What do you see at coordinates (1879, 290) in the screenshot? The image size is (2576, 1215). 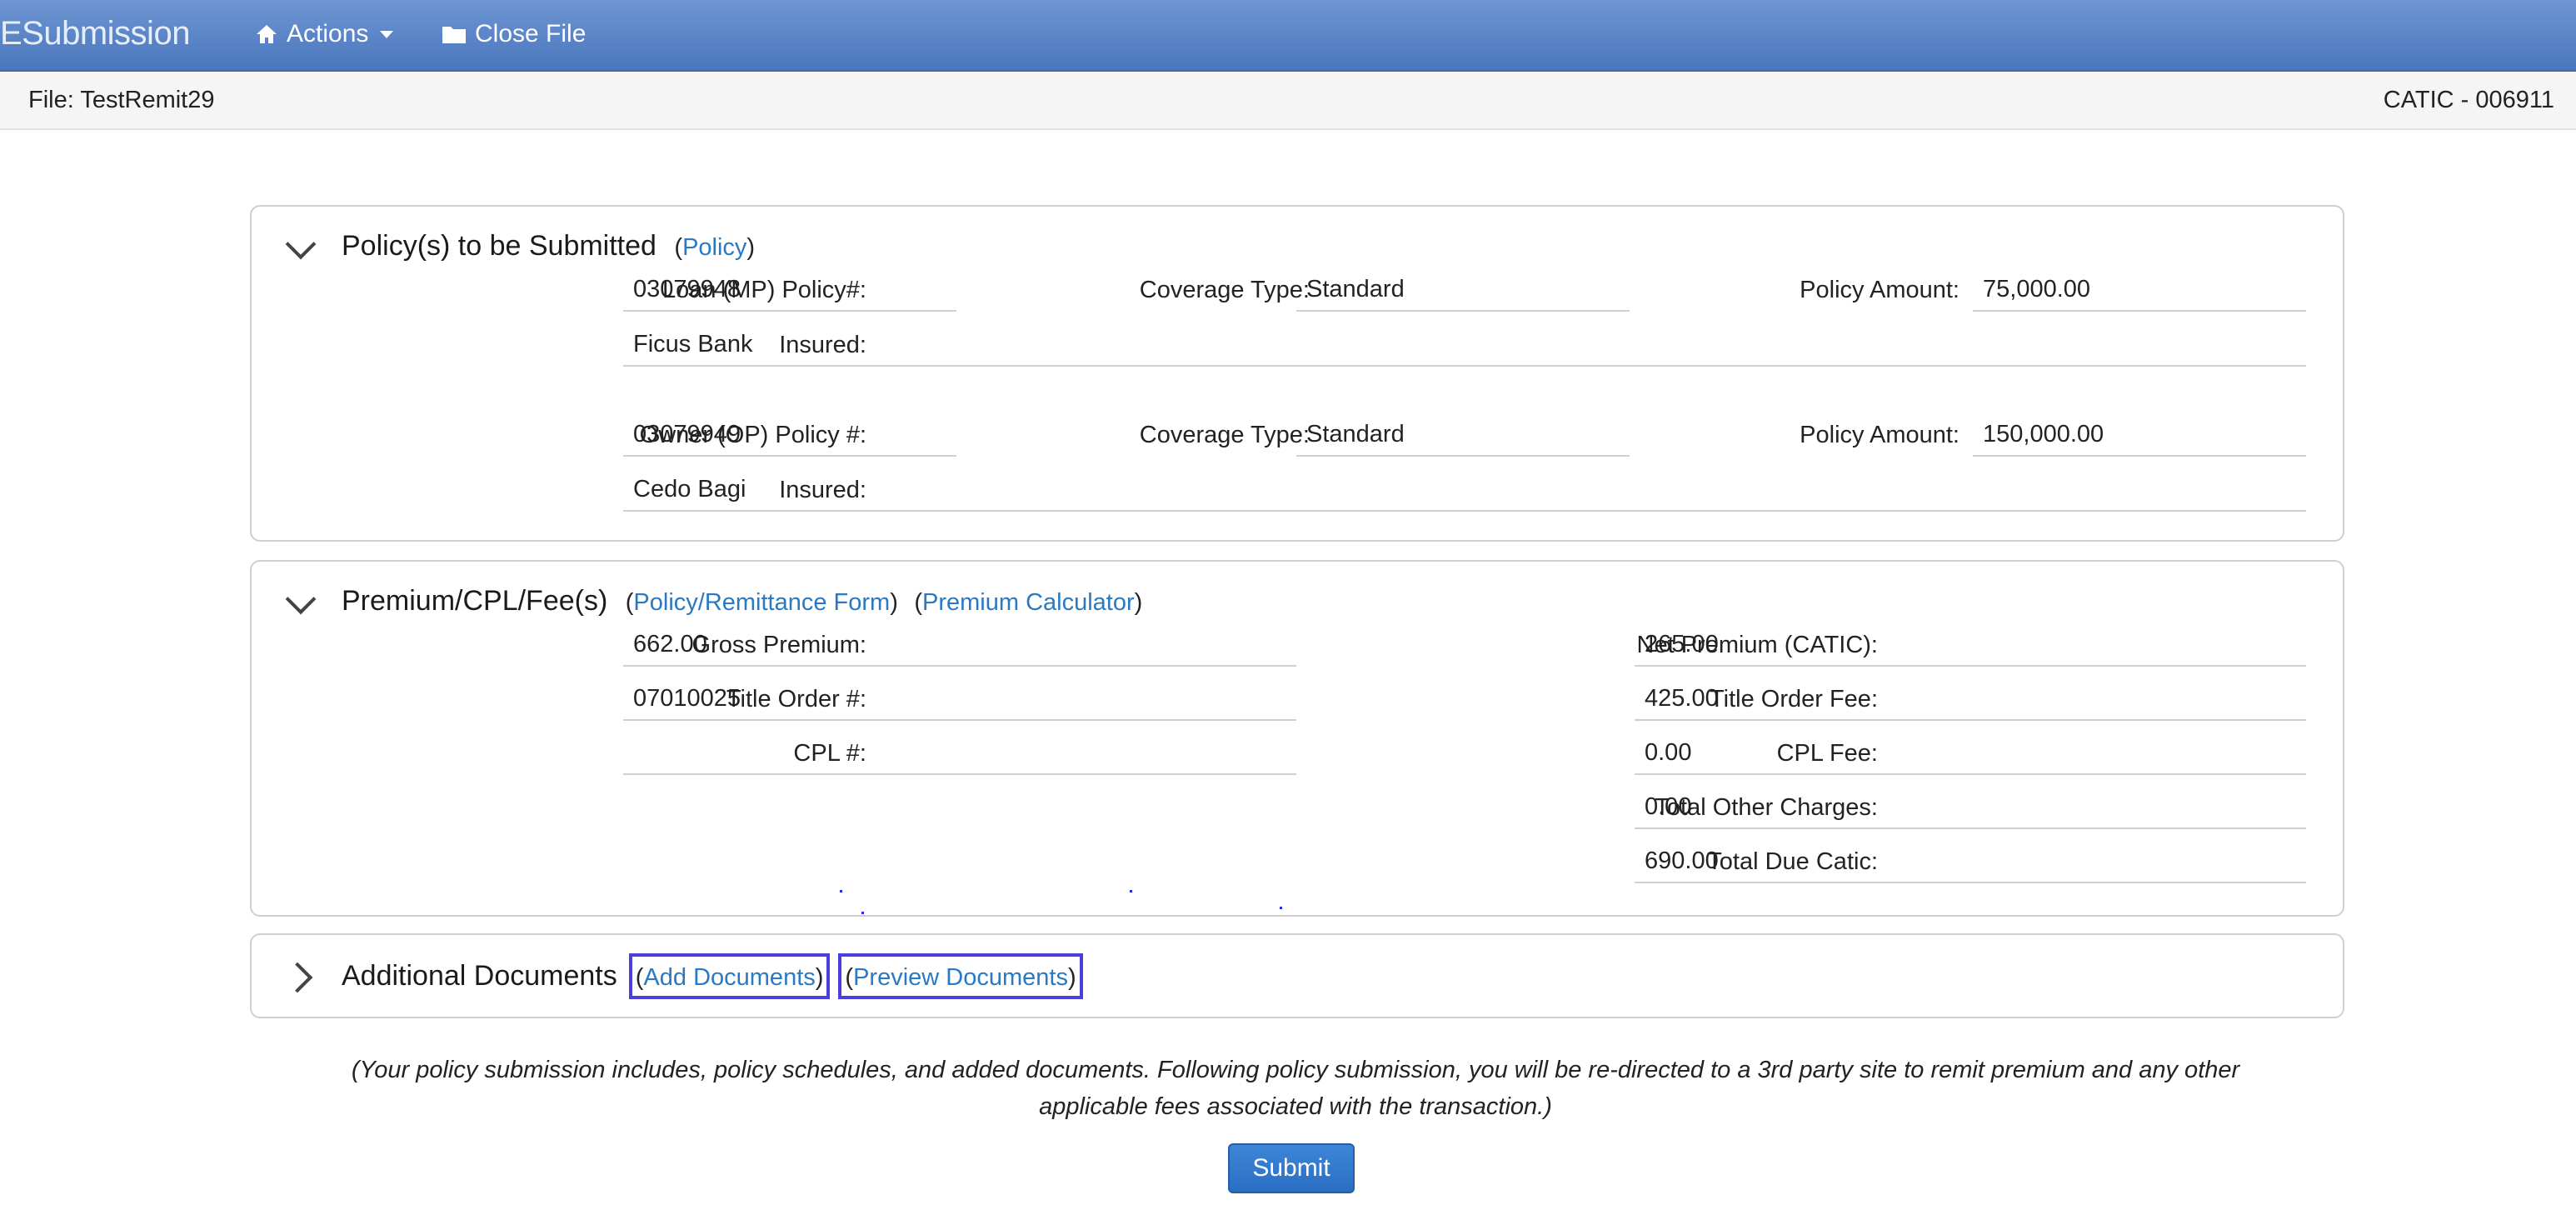 I see `loan-amount-label: Policy Amount:` at bounding box center [1879, 290].